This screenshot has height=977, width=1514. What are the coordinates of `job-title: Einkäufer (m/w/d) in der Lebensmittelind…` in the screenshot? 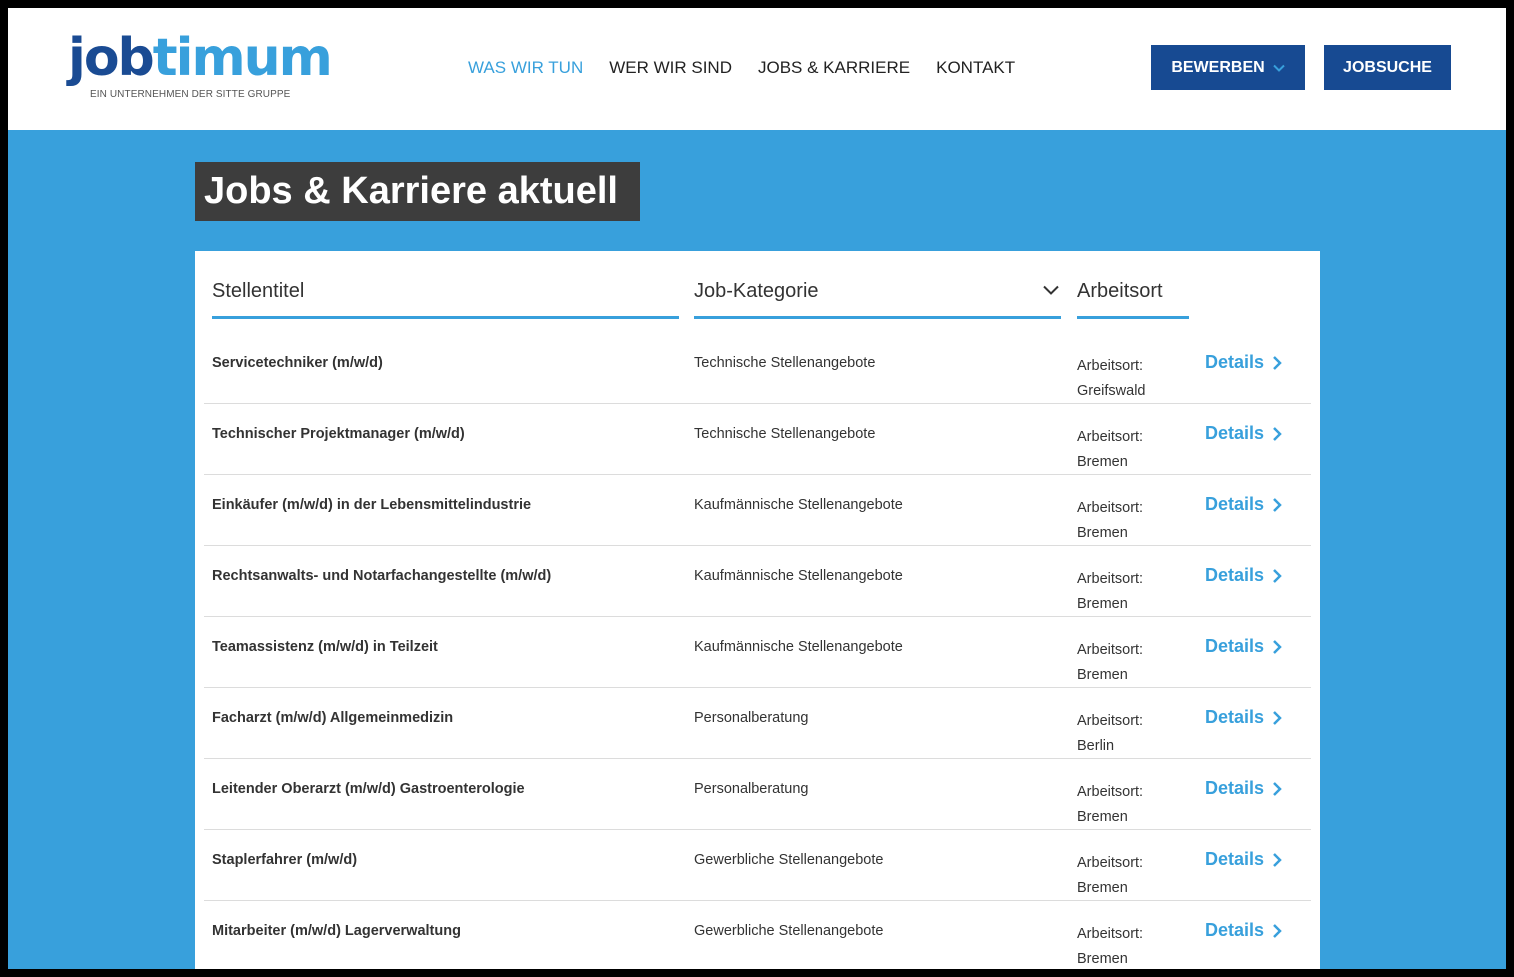 It's located at (372, 505).